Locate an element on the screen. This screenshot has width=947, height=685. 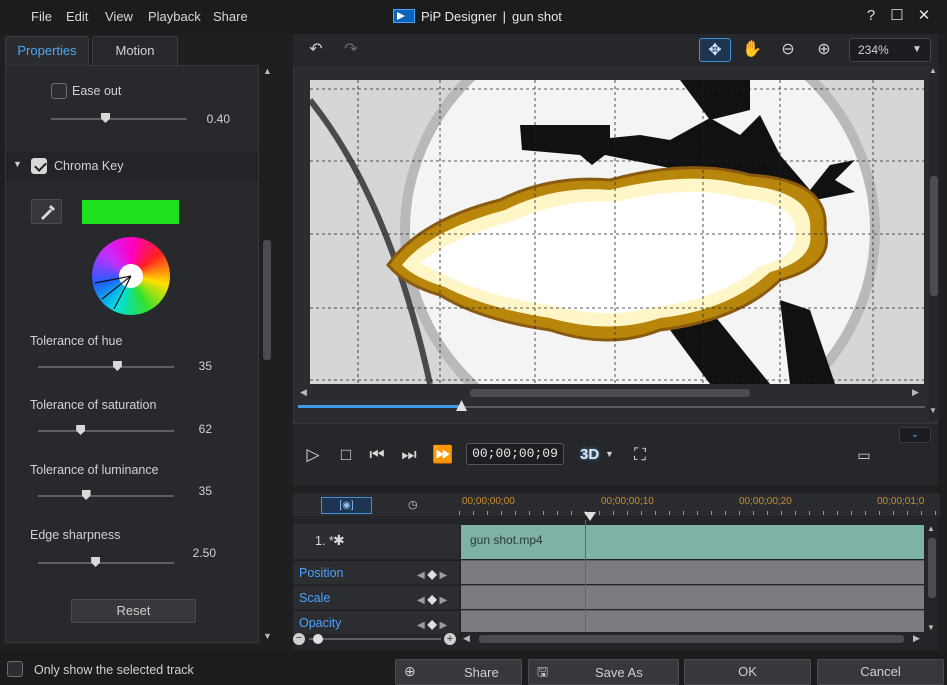
timeline-zoom-slider: − + is located at coordinates (376, 639).